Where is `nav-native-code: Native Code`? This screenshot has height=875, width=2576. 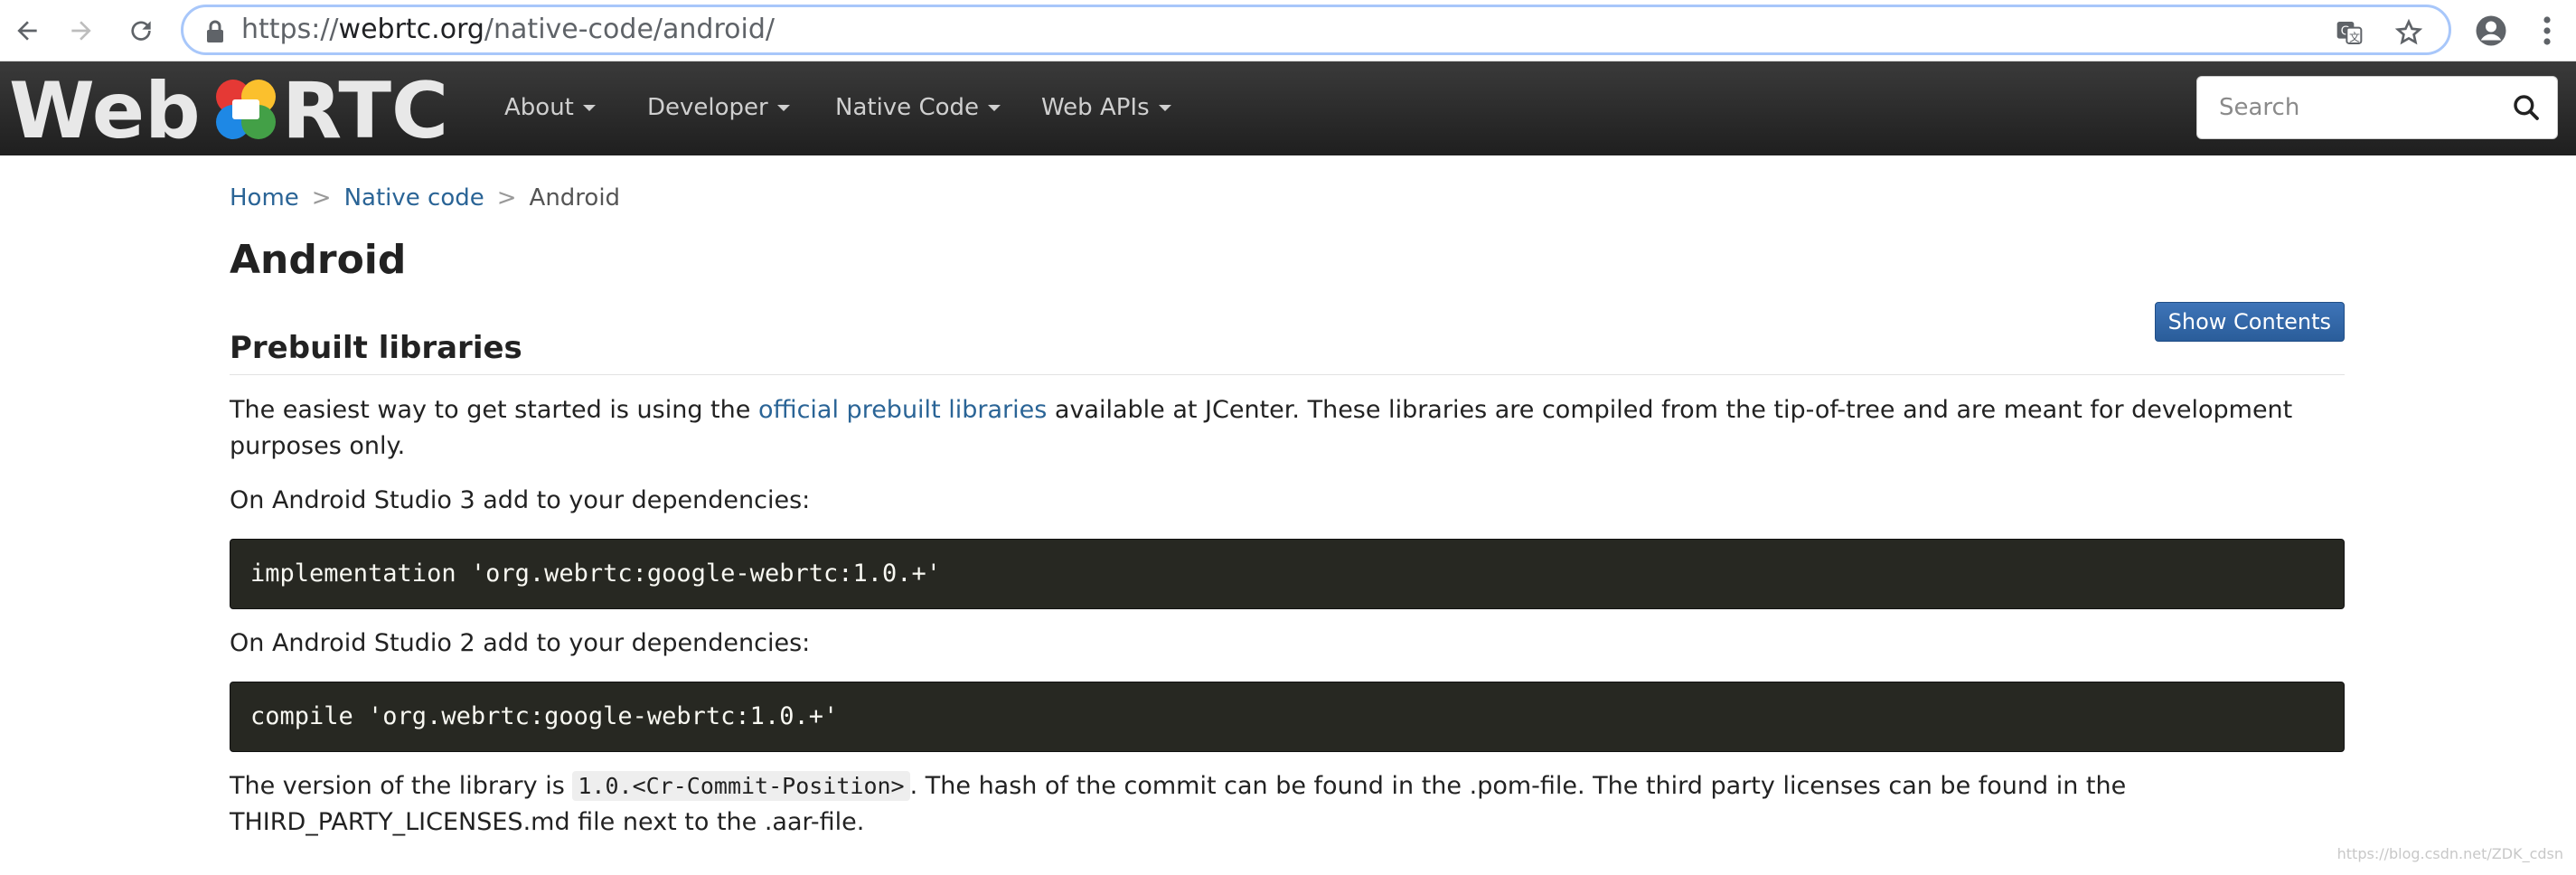 nav-native-code: Native Code is located at coordinates (918, 108).